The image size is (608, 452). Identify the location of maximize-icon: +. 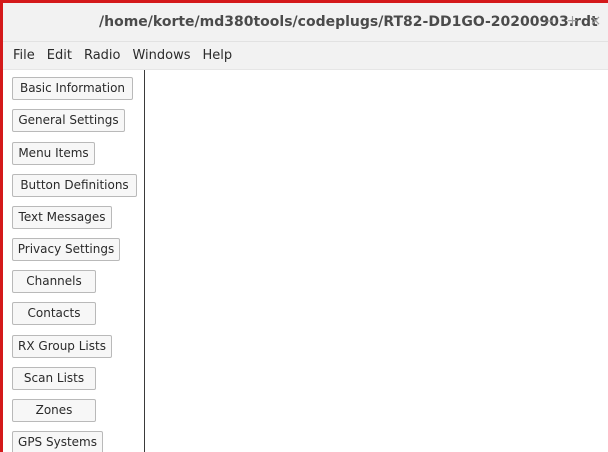
(572, 21).